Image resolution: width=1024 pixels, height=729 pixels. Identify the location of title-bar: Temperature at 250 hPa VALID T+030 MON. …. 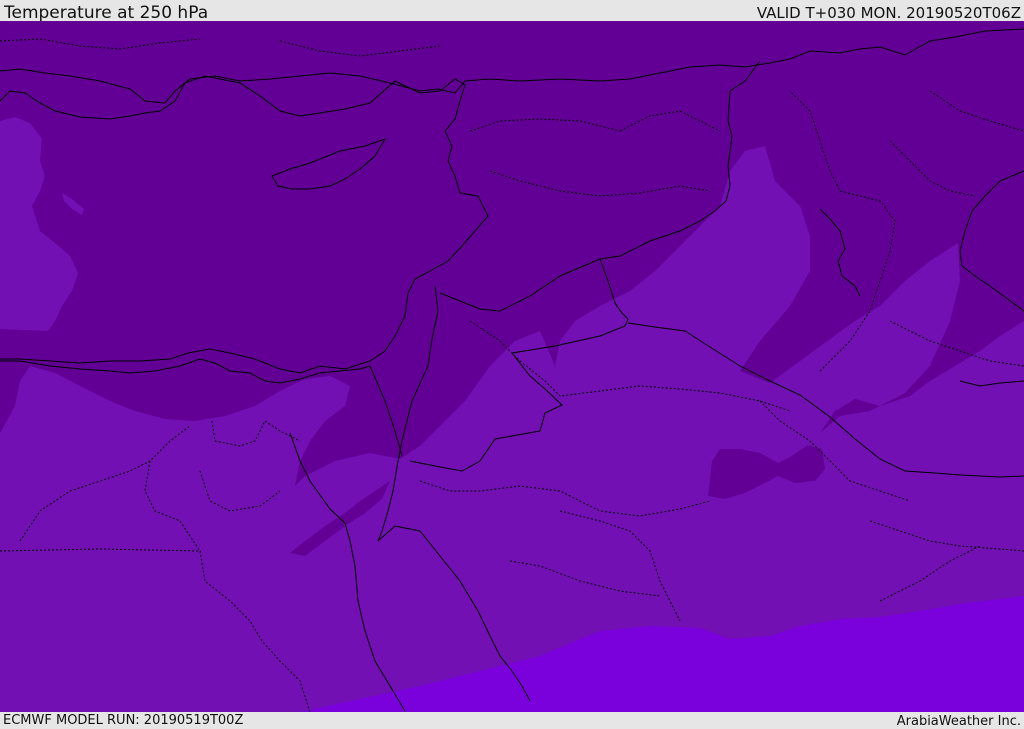
(512, 11).